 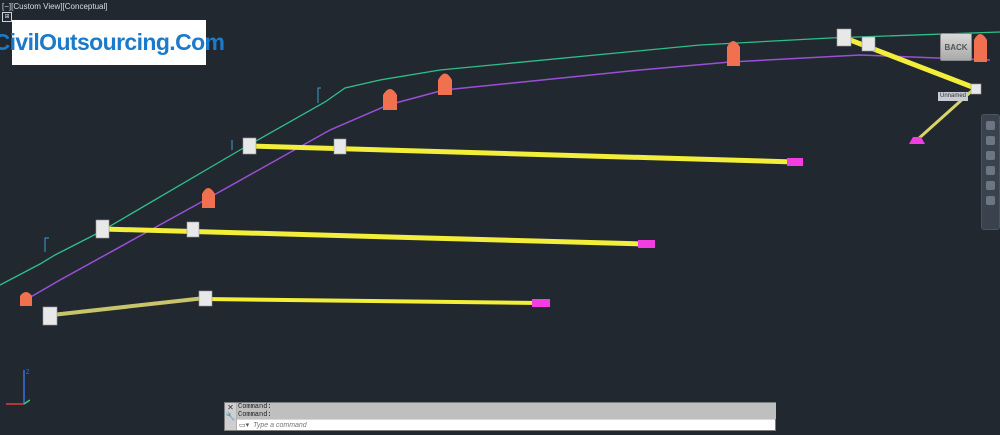 I want to click on nav-zoom-icon, so click(x=990, y=140).